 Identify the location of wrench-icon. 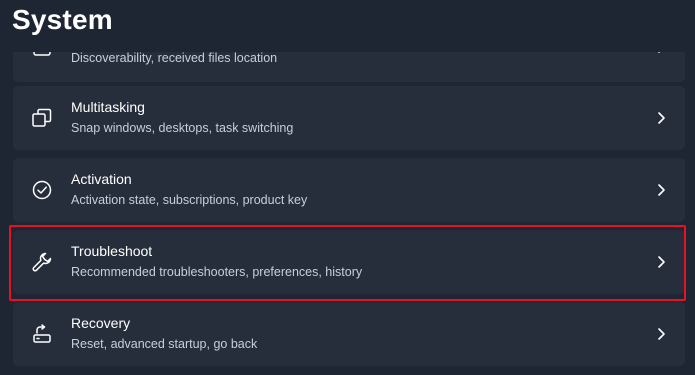
(42, 262).